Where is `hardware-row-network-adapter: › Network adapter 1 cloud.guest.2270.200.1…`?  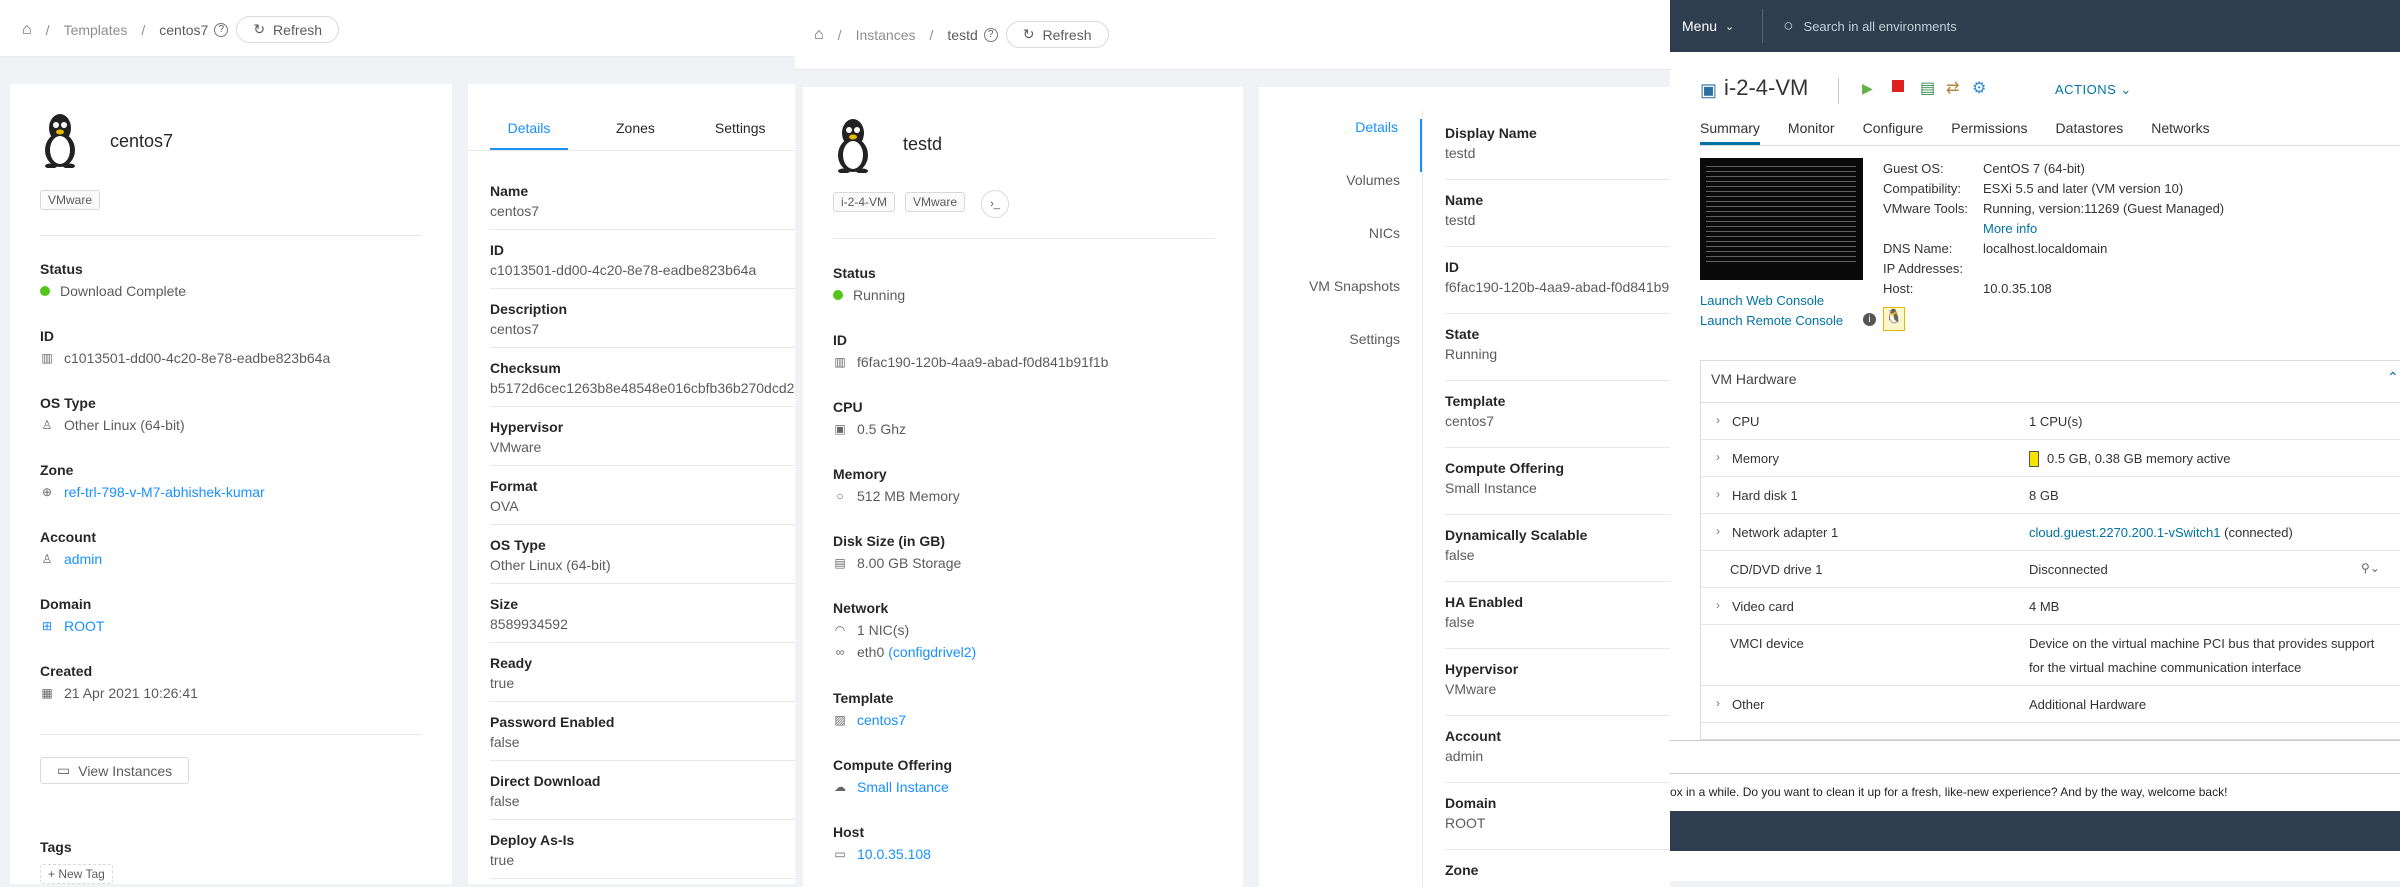
hardware-row-network-adapter: › Network adapter 1 cloud.guest.2270.200.1… is located at coordinates (2050, 532).